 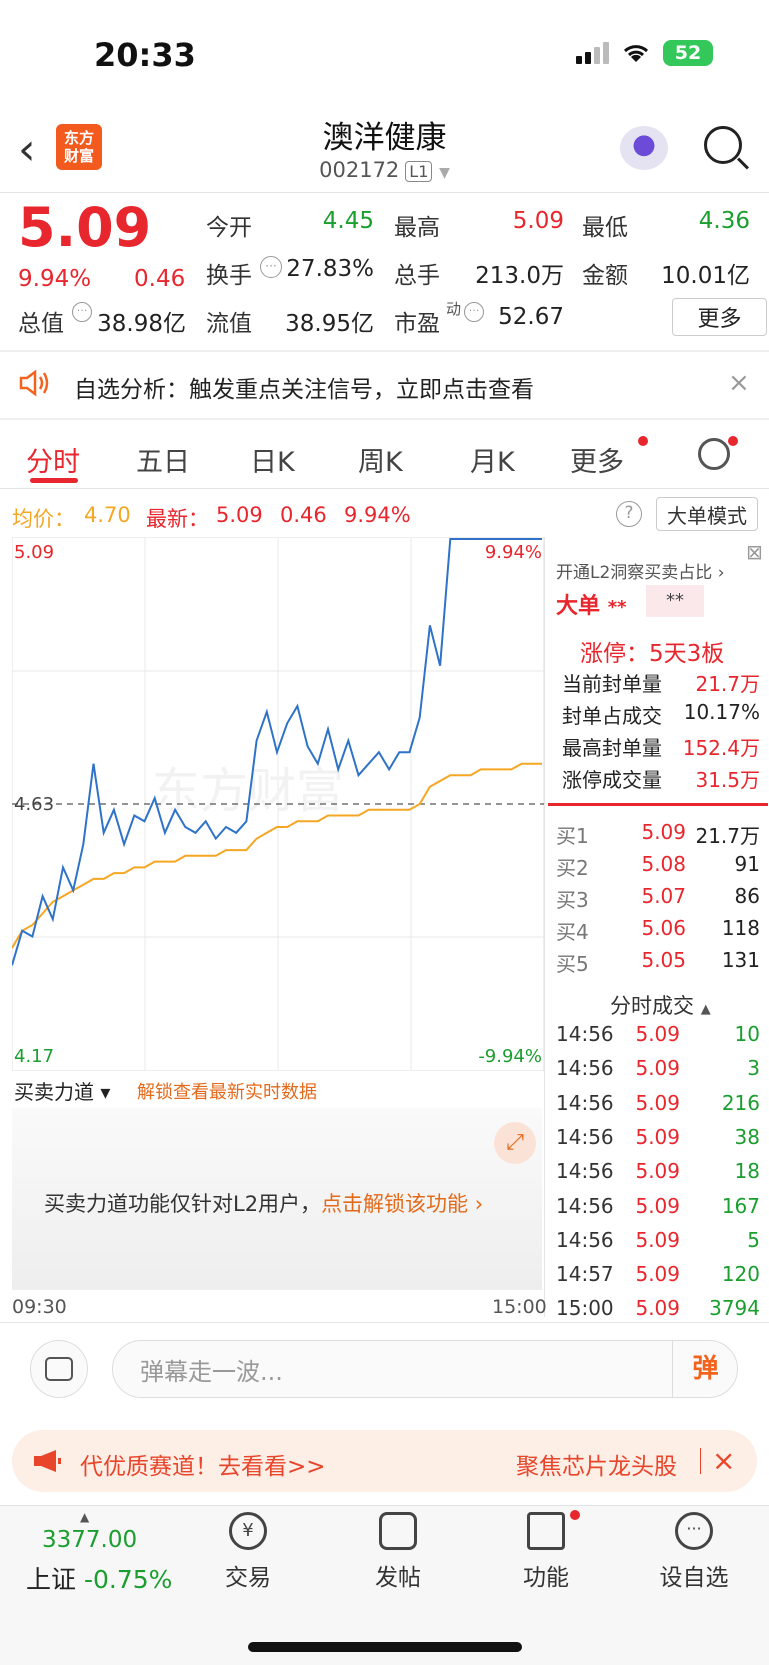 I want to click on pe-label: 市盈, so click(x=417, y=324).